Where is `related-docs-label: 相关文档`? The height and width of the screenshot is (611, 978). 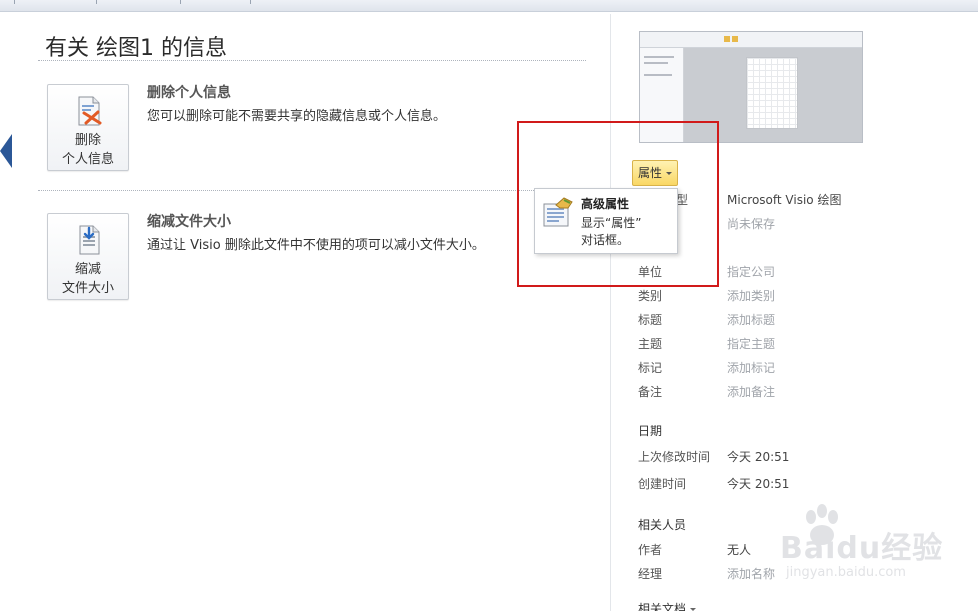 related-docs-label: 相关文档 is located at coordinates (662, 606).